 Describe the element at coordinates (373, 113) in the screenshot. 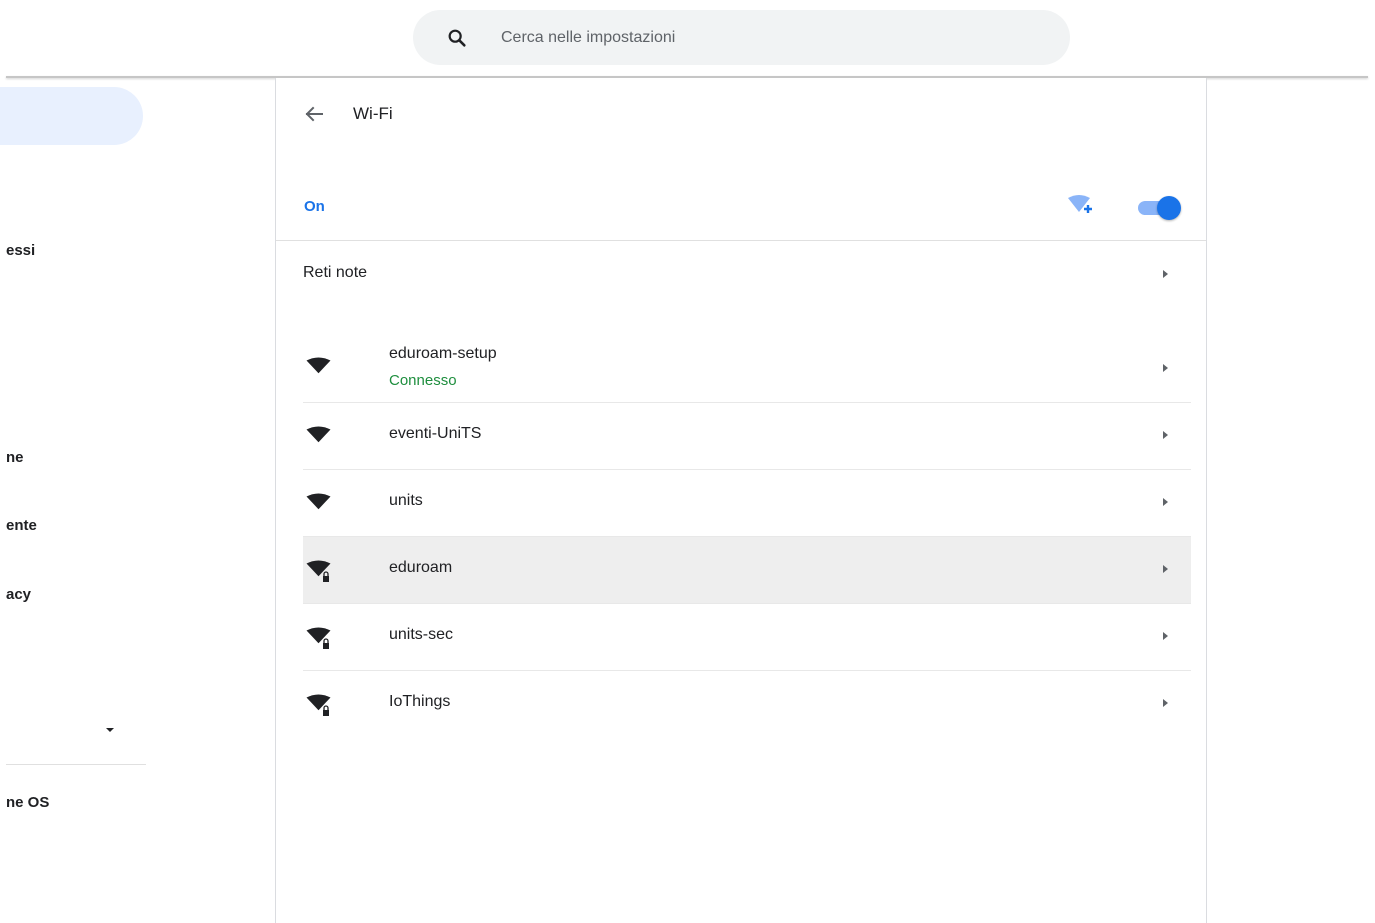

I see `page-title: Wi-Fi` at that location.